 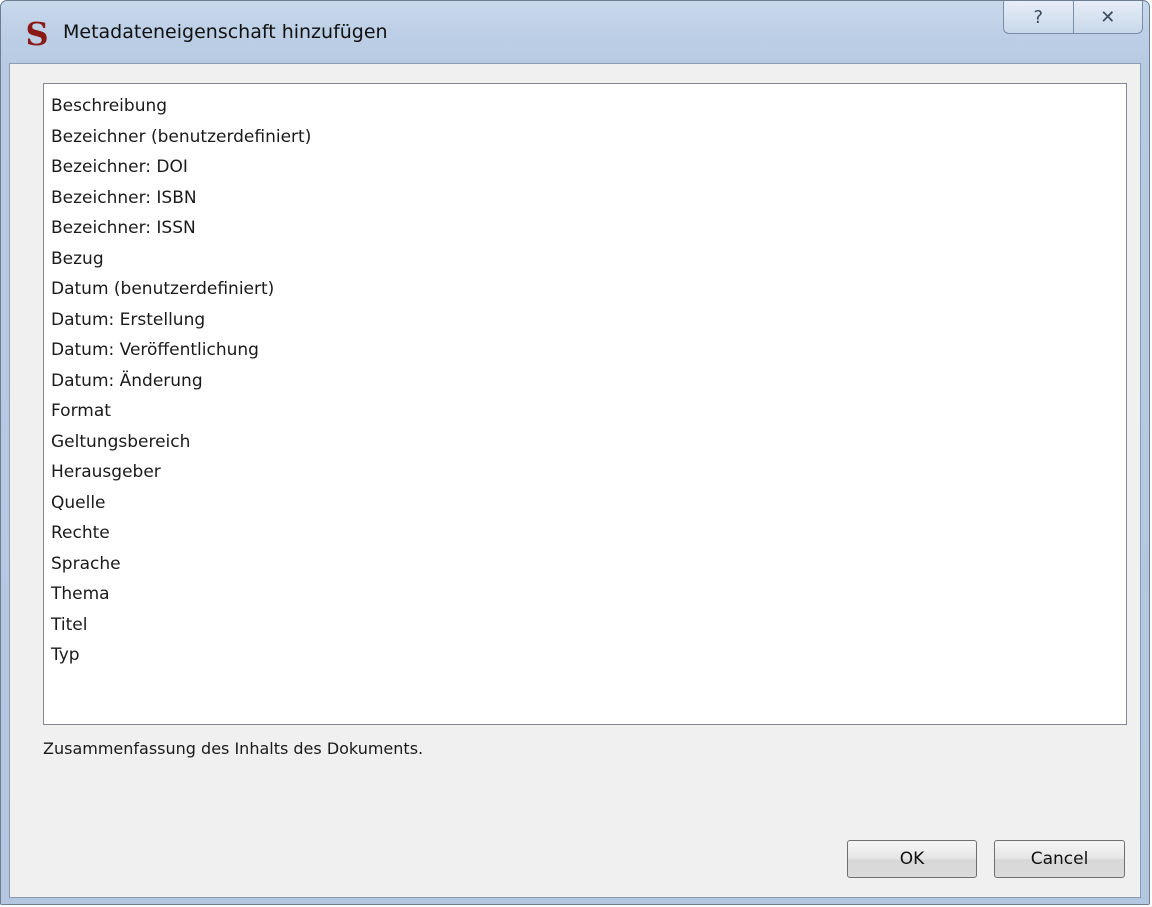 I want to click on ok-button: OK, so click(x=912, y=859).